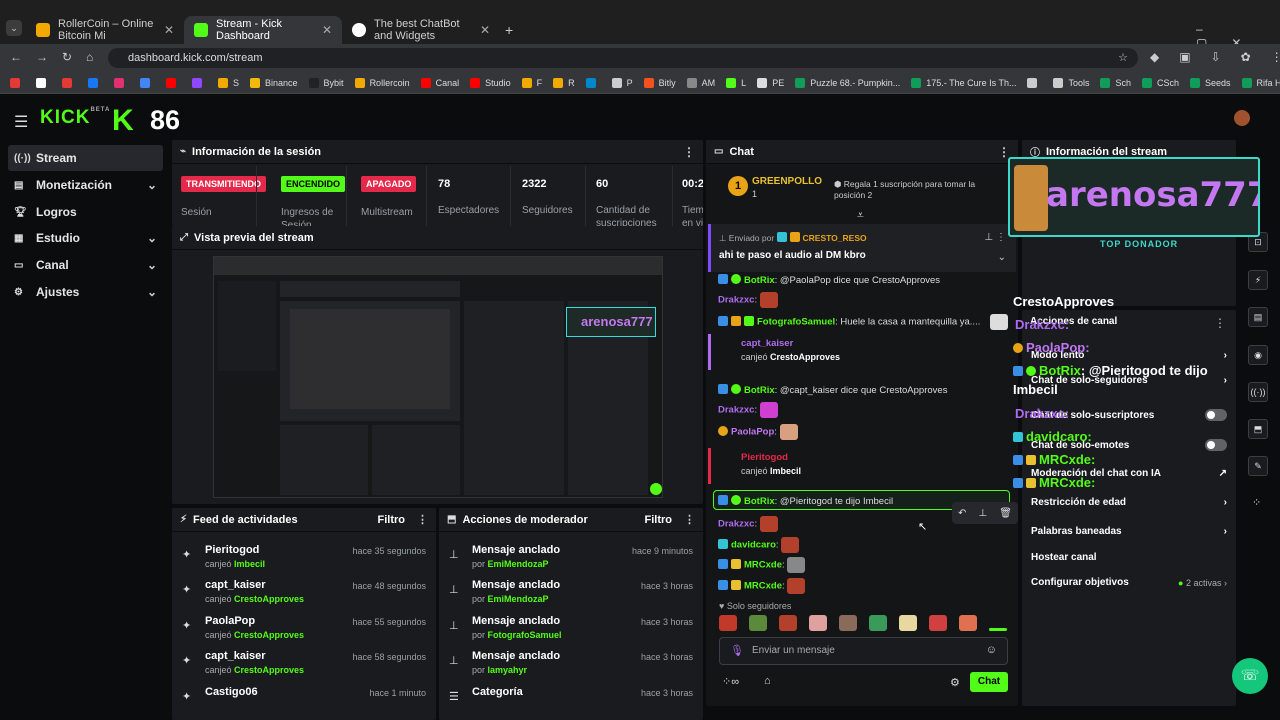  Describe the element at coordinates (326, 82) in the screenshot. I see `bookmark-item: Bybit` at that location.